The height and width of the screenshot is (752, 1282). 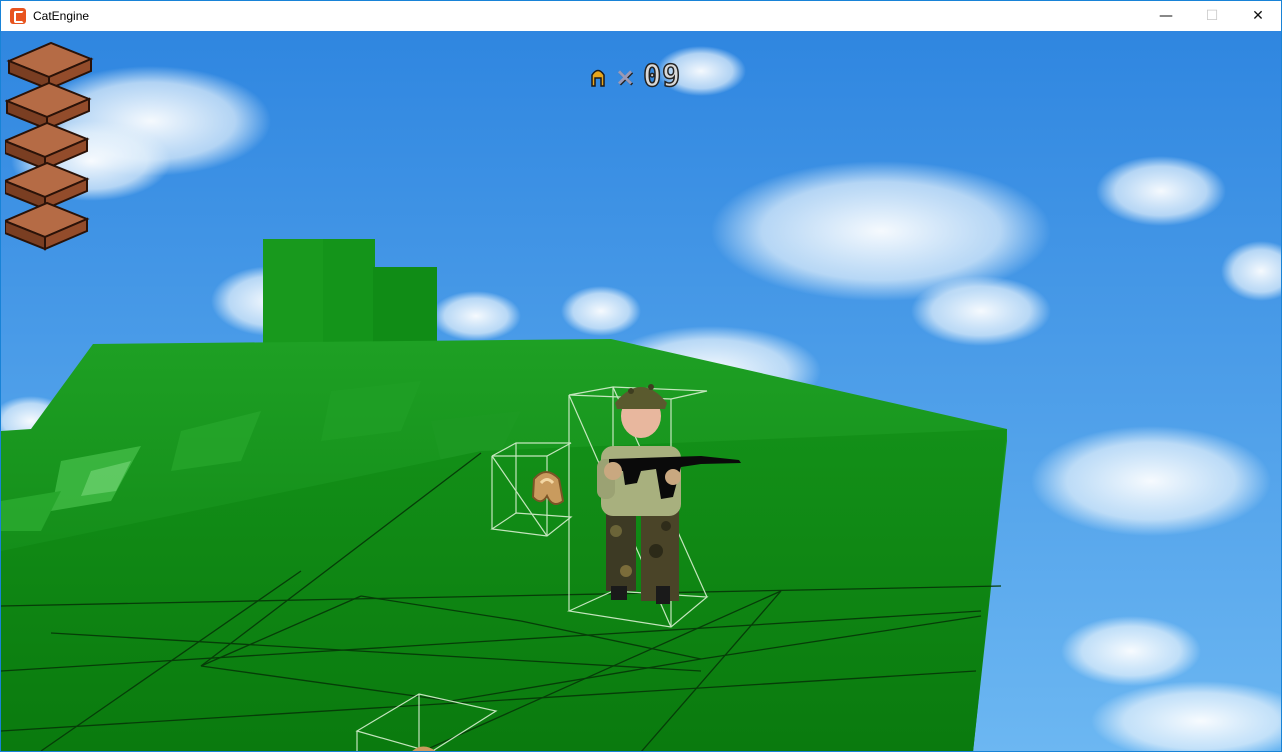 What do you see at coordinates (641, 16) in the screenshot?
I see `title-bar: CatEngine — ☐ ✕` at bounding box center [641, 16].